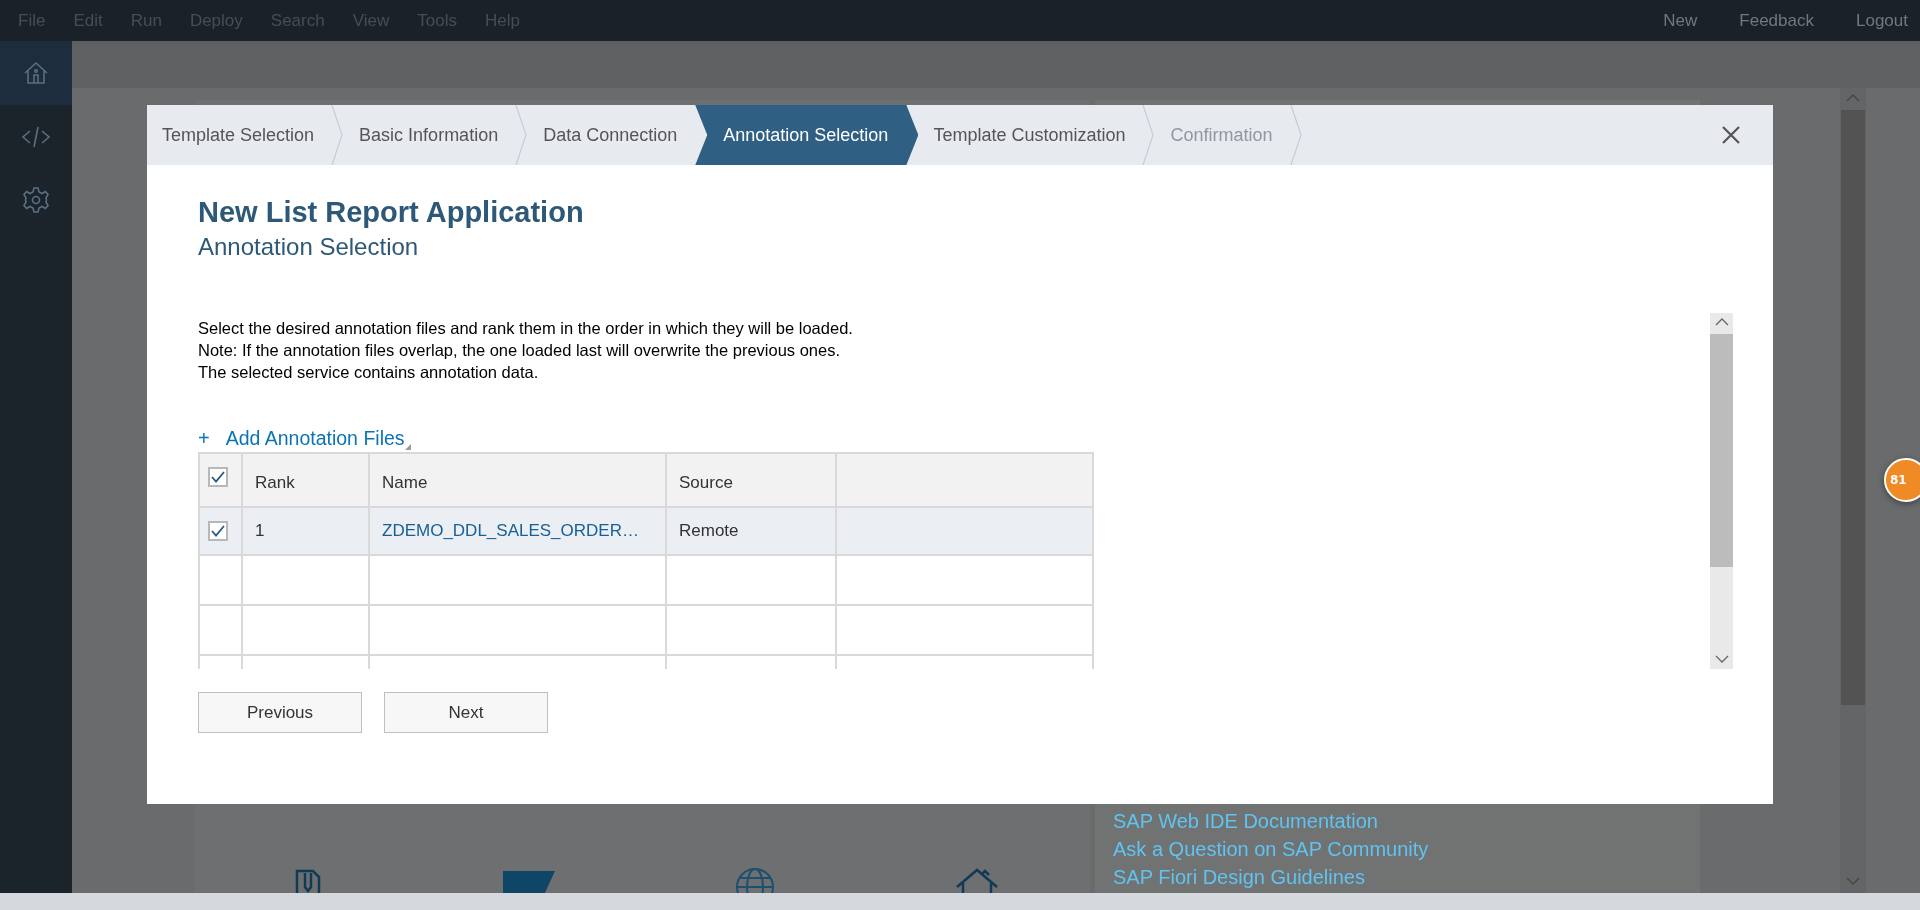 The image size is (1920, 910). What do you see at coordinates (518, 481) in the screenshot?
I see `column-header: Name` at bounding box center [518, 481].